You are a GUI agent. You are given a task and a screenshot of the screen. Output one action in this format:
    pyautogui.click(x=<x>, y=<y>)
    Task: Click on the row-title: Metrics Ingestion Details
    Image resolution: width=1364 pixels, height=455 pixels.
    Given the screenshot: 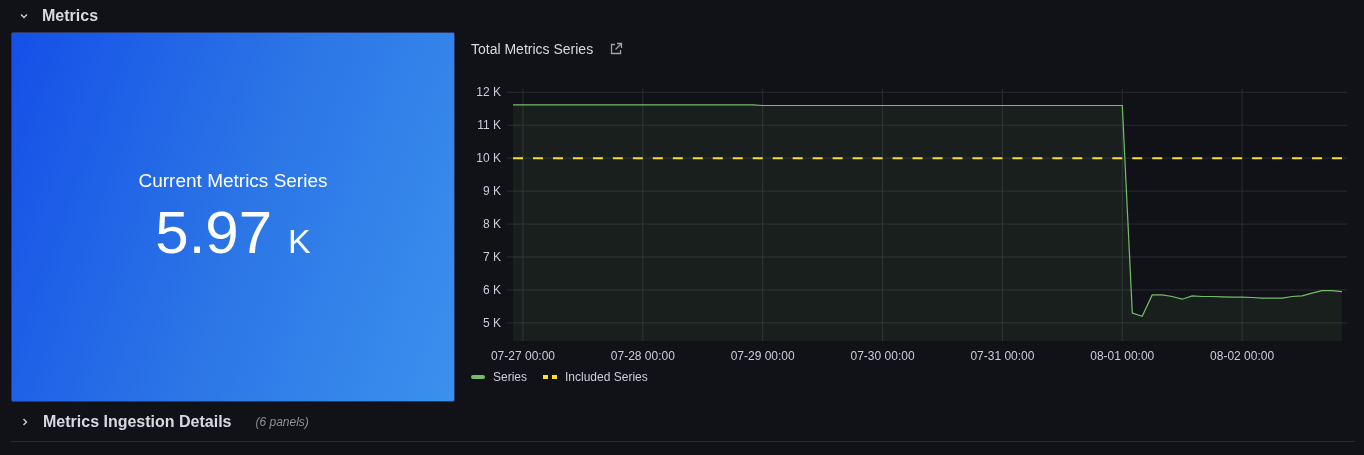 What is the action you would take?
    pyautogui.click(x=137, y=421)
    